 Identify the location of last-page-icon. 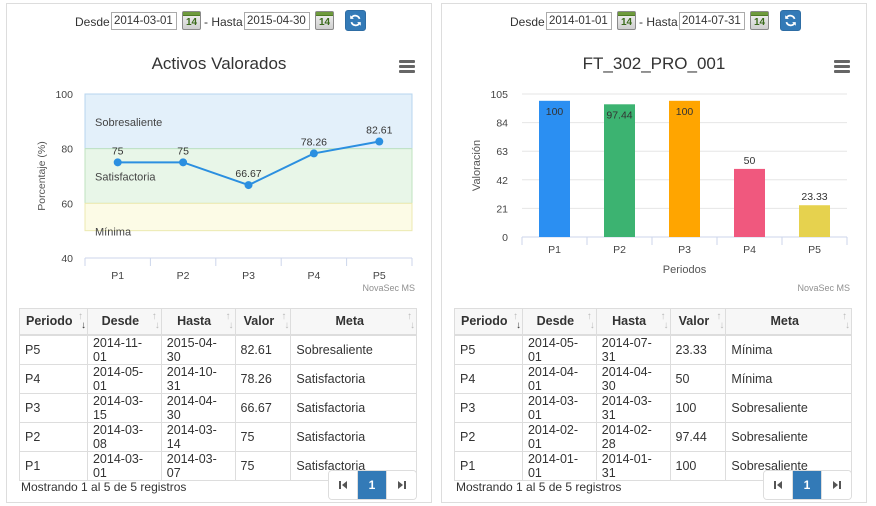
(401, 485).